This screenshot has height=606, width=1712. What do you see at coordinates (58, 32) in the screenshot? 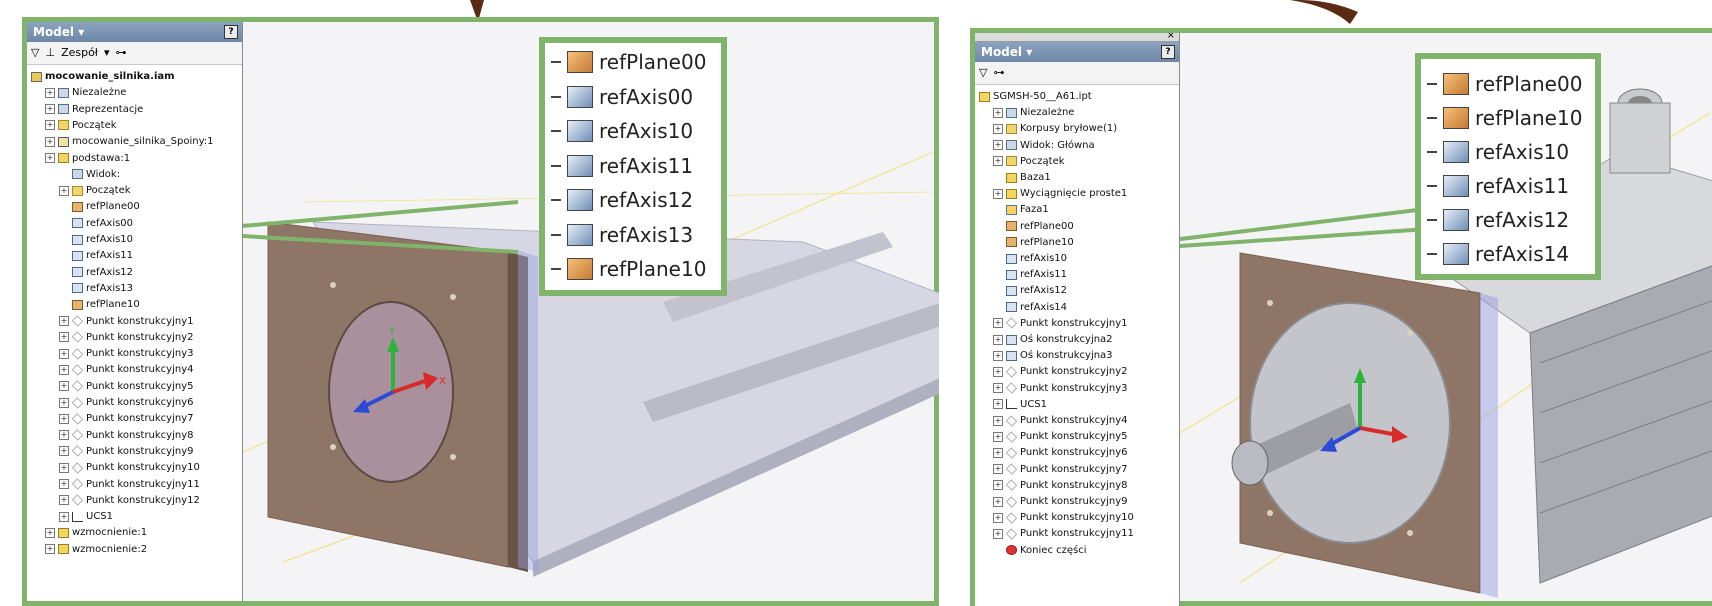
I see `left-panel-title: Model ▾` at bounding box center [58, 32].